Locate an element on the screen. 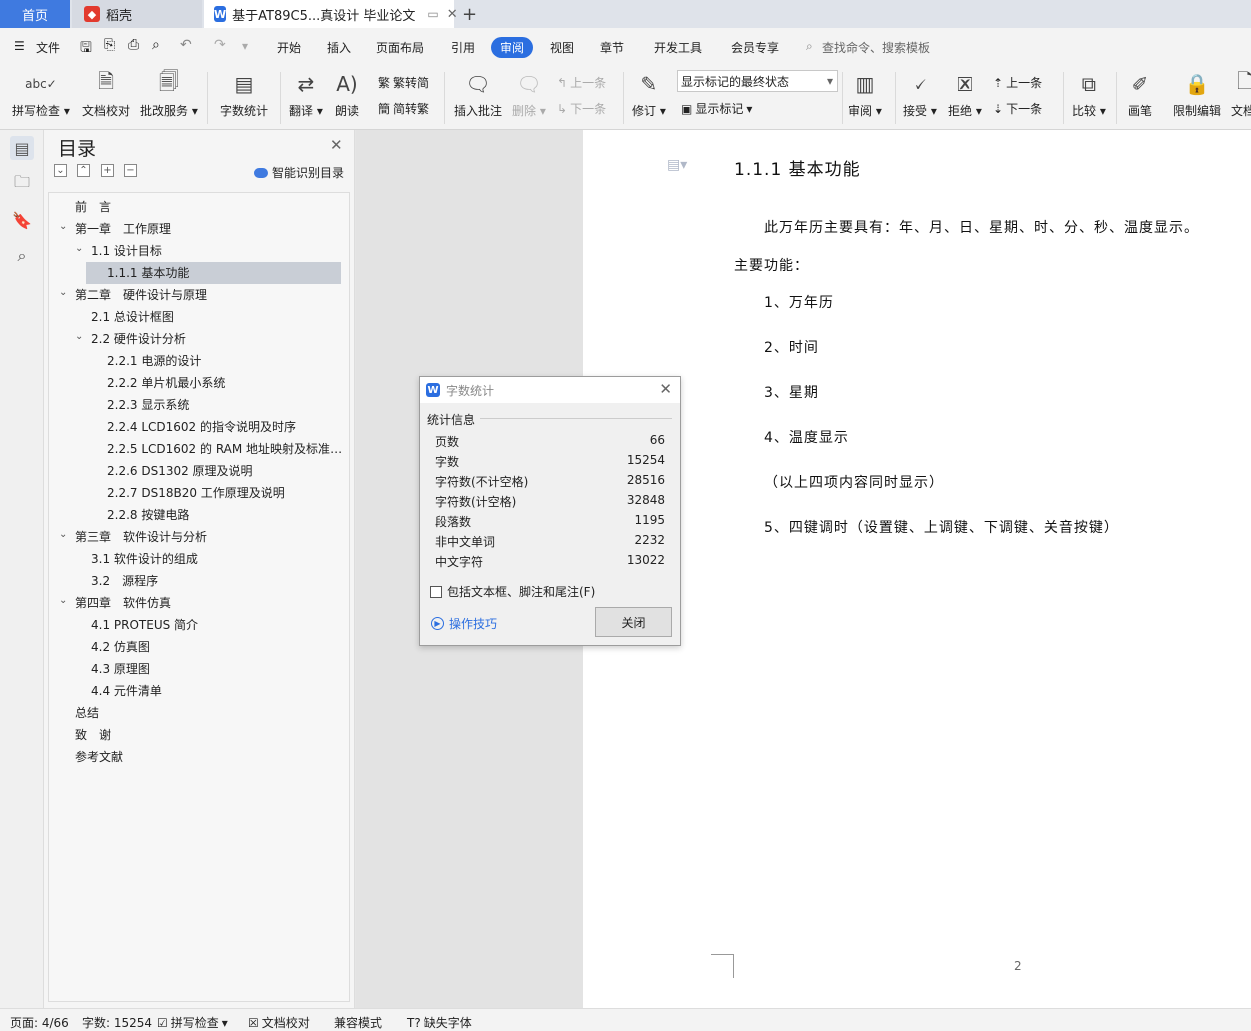 The width and height of the screenshot is (1251, 1031). toc-item: 2.1 总设计框图 is located at coordinates (199, 317).